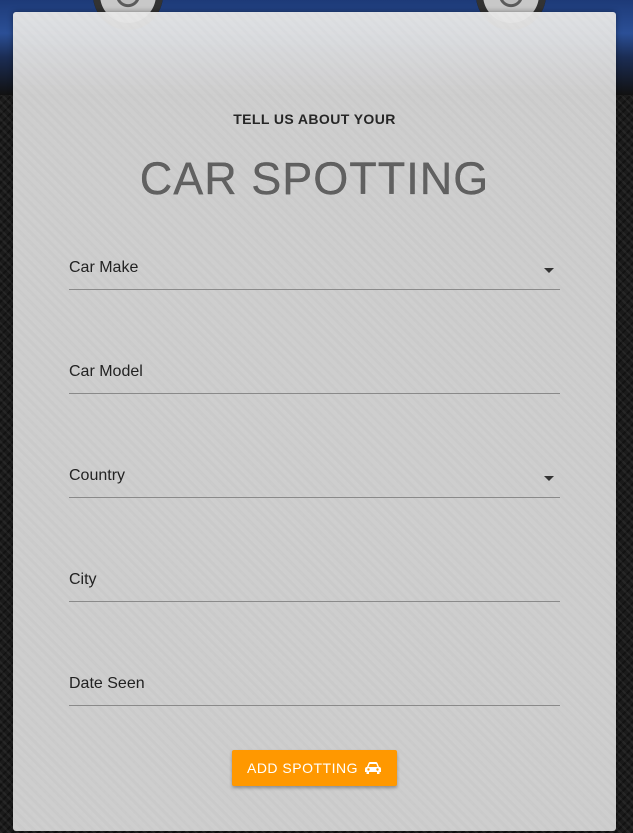 This screenshot has height=833, width=633. Describe the element at coordinates (314, 178) in the screenshot. I see `form-title: CAR SPOTTING` at that location.